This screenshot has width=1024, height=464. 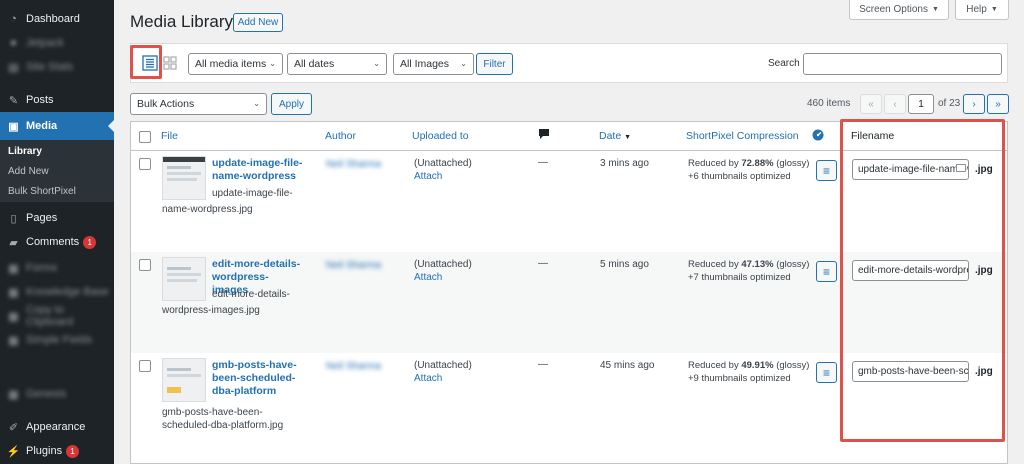 I want to click on media-icon: ▣, so click(x=13, y=126).